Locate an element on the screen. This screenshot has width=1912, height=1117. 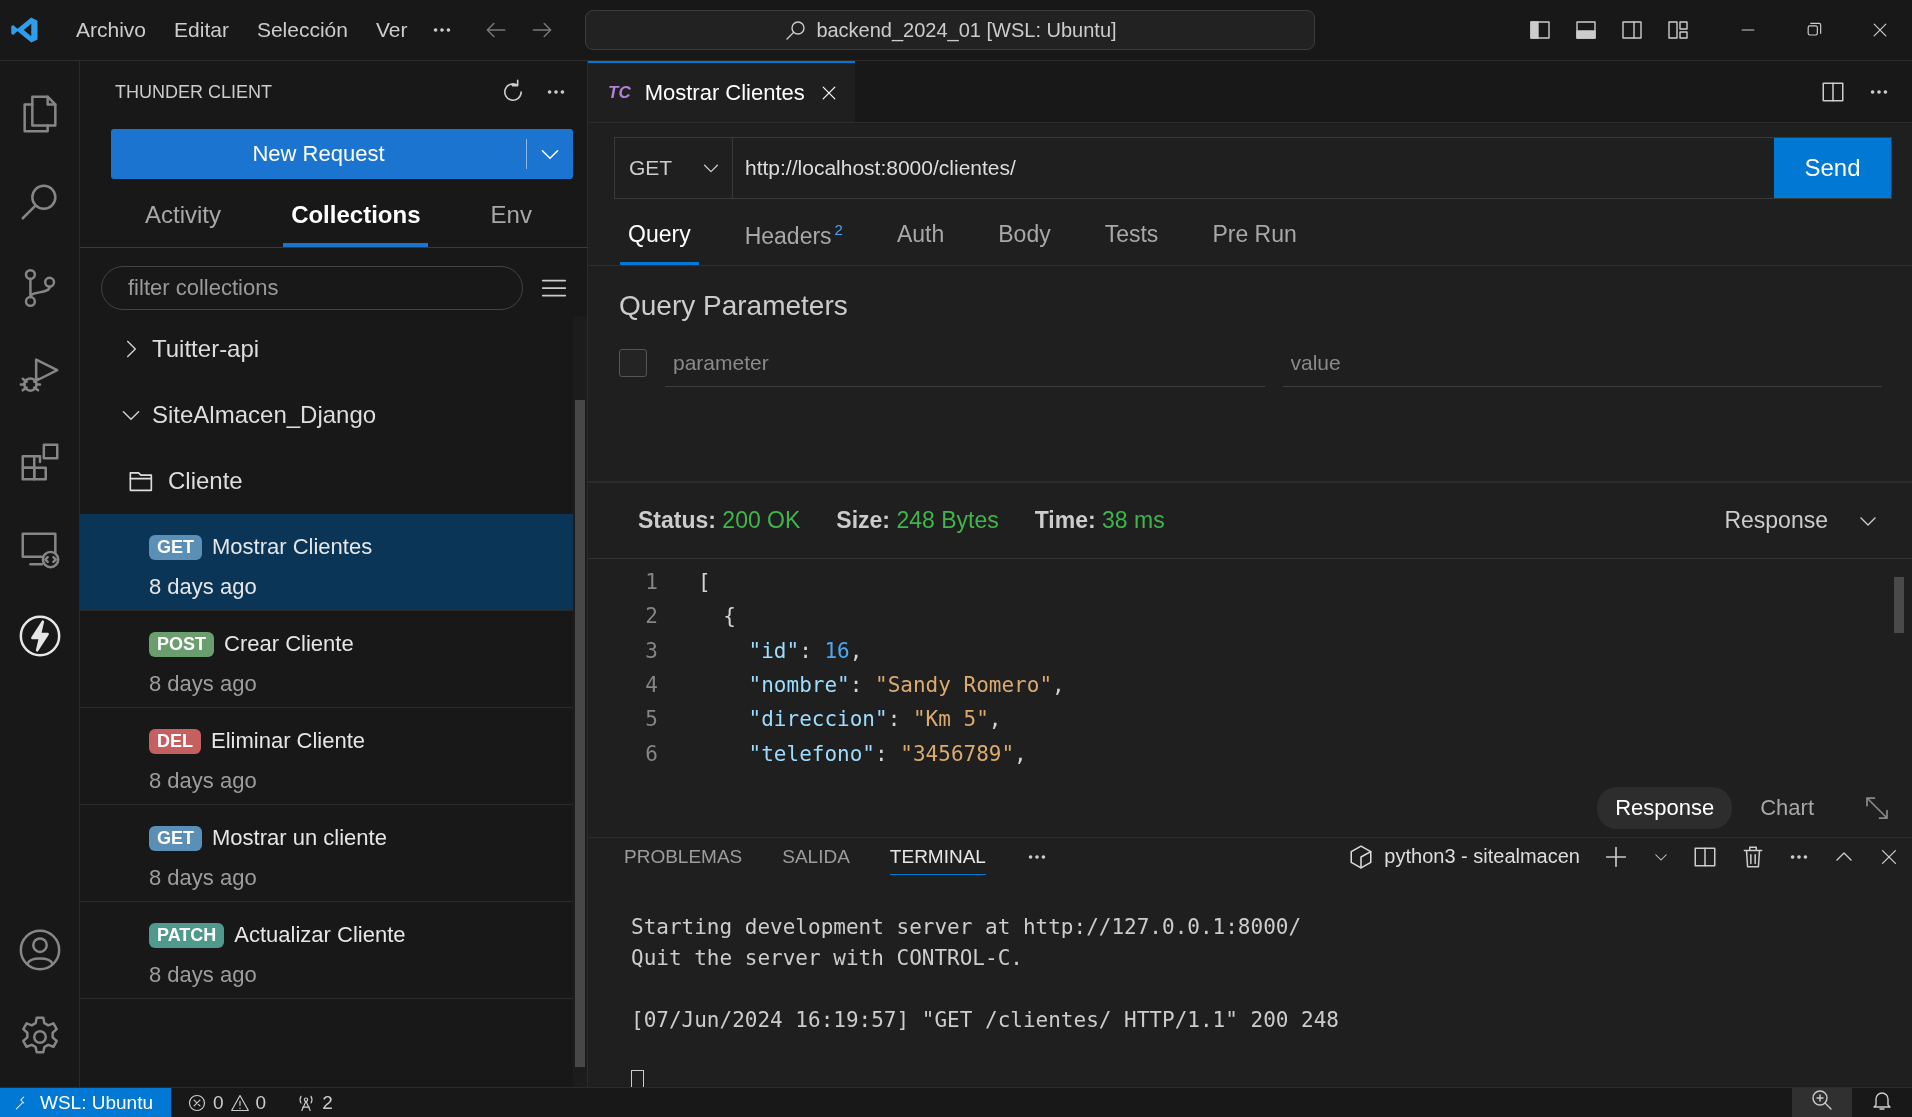
request-tab: Pre Run is located at coordinates (1254, 238).